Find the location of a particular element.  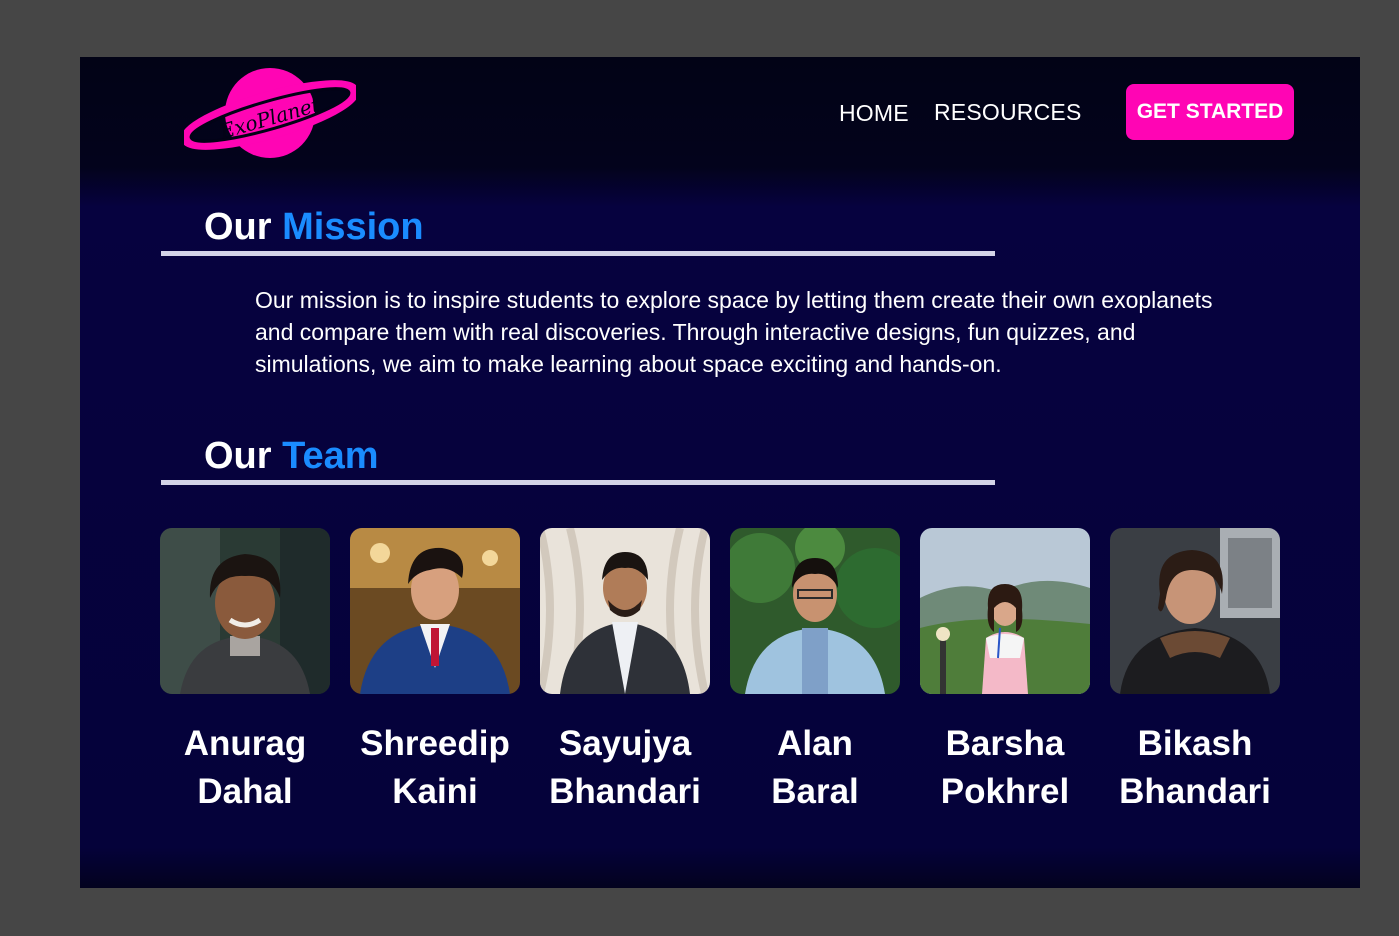

mission-heading: Our Mission is located at coordinates (314, 227).